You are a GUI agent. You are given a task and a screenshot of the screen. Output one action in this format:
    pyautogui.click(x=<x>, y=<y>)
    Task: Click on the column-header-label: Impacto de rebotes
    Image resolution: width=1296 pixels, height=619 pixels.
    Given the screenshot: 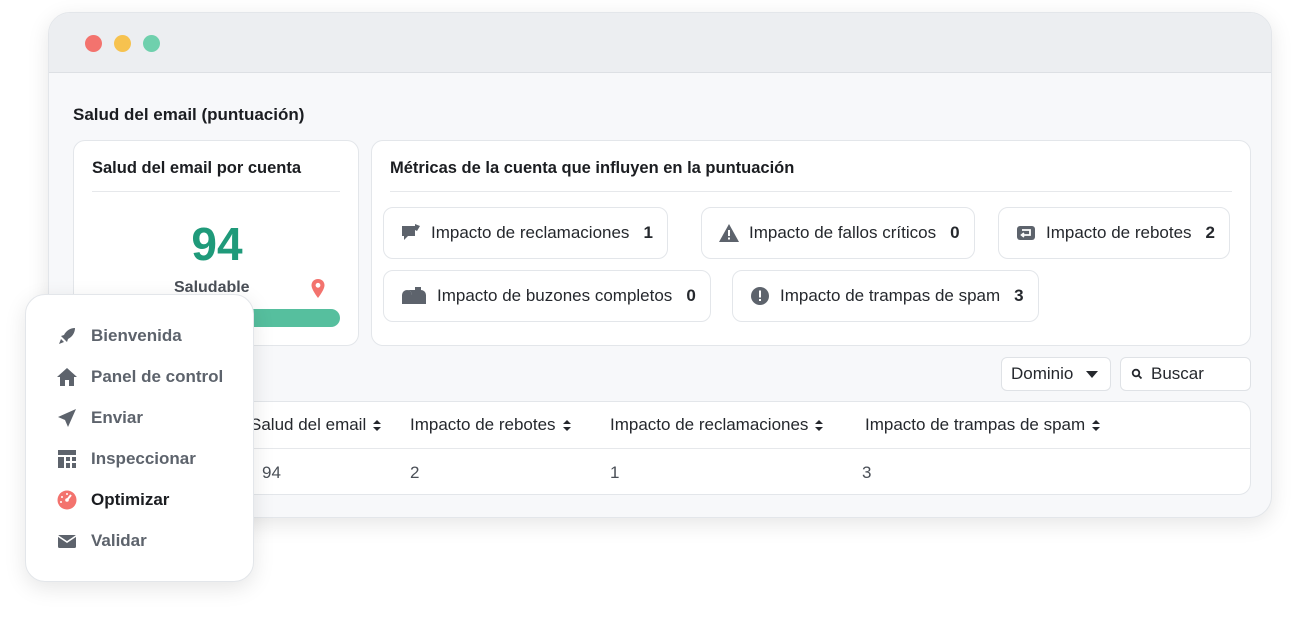 What is the action you would take?
    pyautogui.click(x=483, y=424)
    